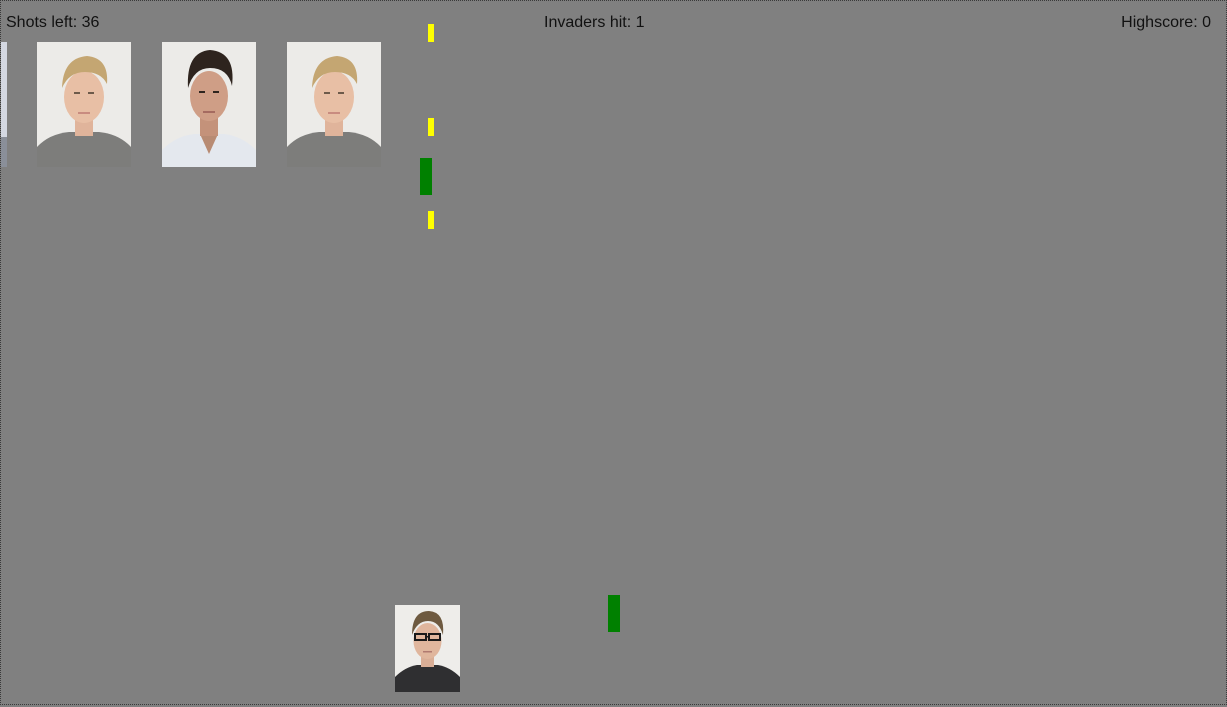  I want to click on invader-partial, so click(4, 104).